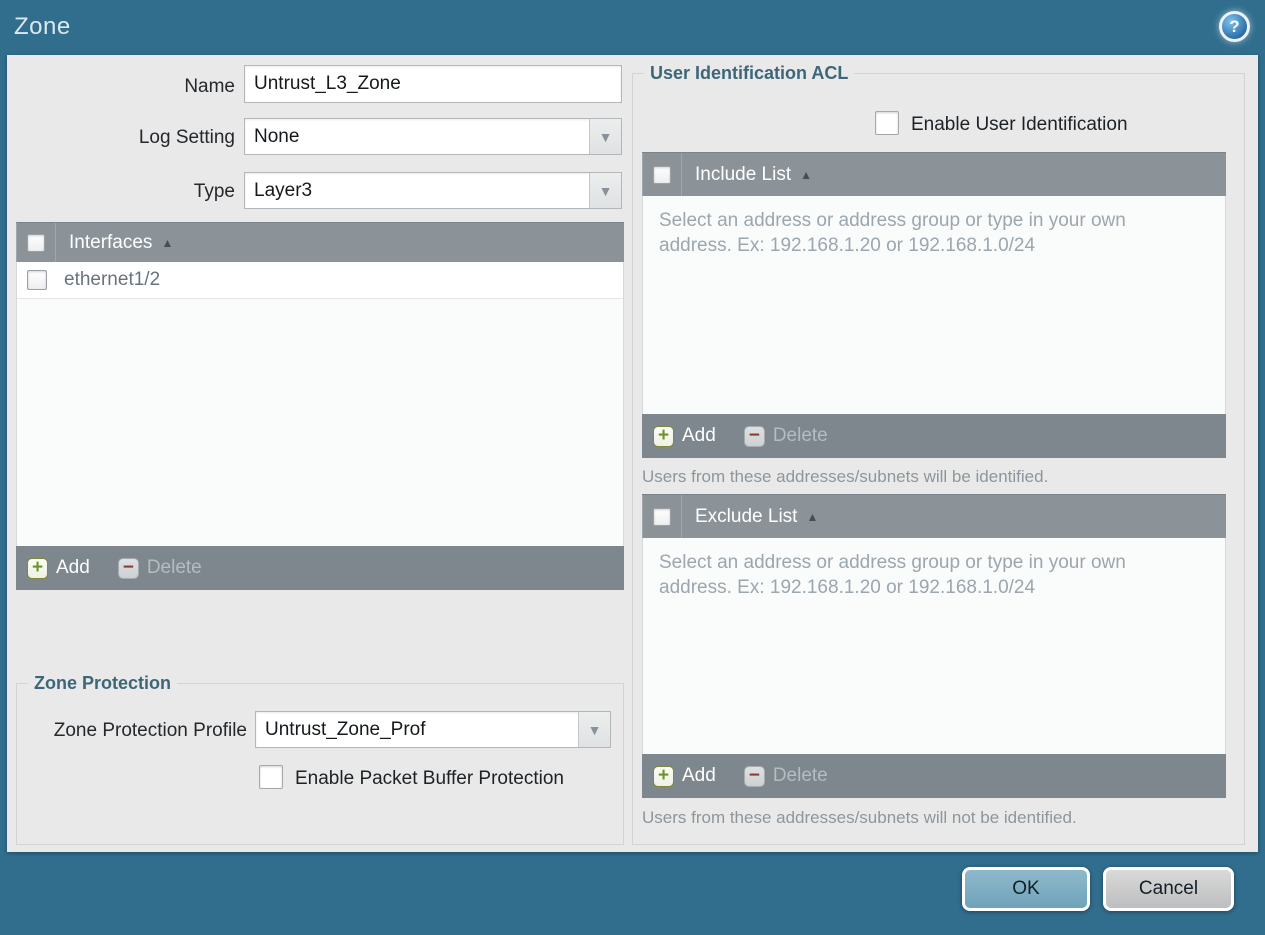 This screenshot has height=935, width=1265. Describe the element at coordinates (58, 568) in the screenshot. I see `interfaces-add-button: + Add` at that location.